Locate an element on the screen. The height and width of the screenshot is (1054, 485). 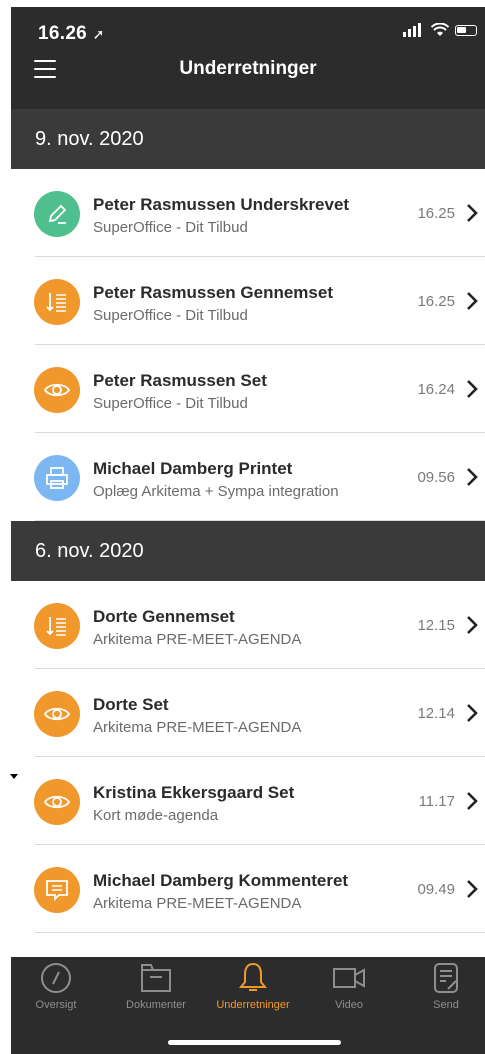
wifi-icon is located at coordinates (440, 29).